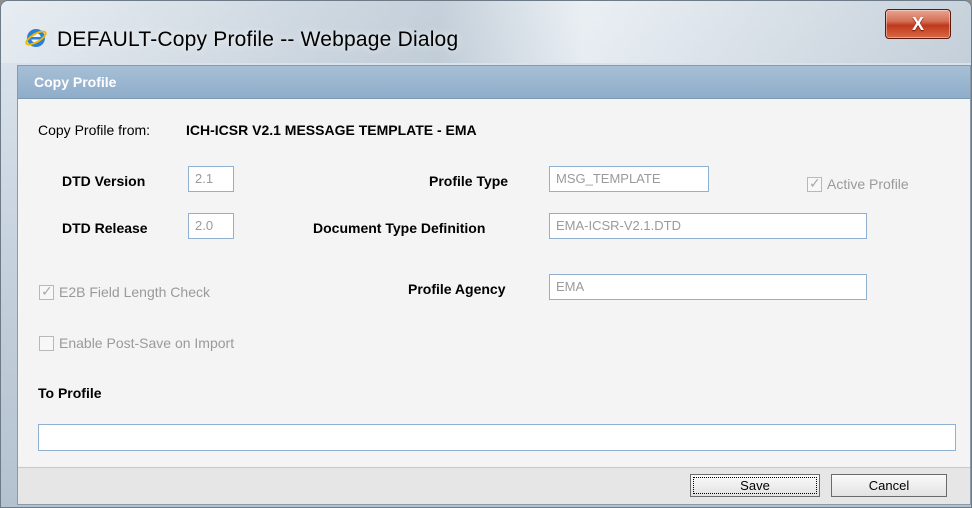  Describe the element at coordinates (486, 33) in the screenshot. I see `title-bar: DEFAULT-Copy Profile -- Webpage Dialog X` at that location.